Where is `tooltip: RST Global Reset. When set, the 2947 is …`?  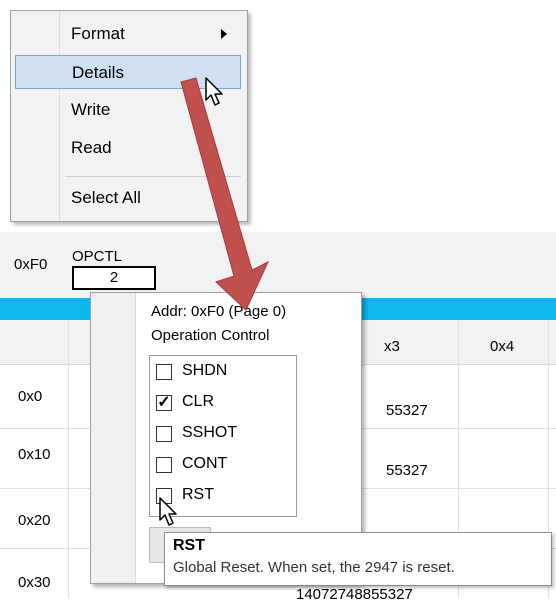
tooltip: RST Global Reset. When set, the 2947 is … is located at coordinates (358, 559).